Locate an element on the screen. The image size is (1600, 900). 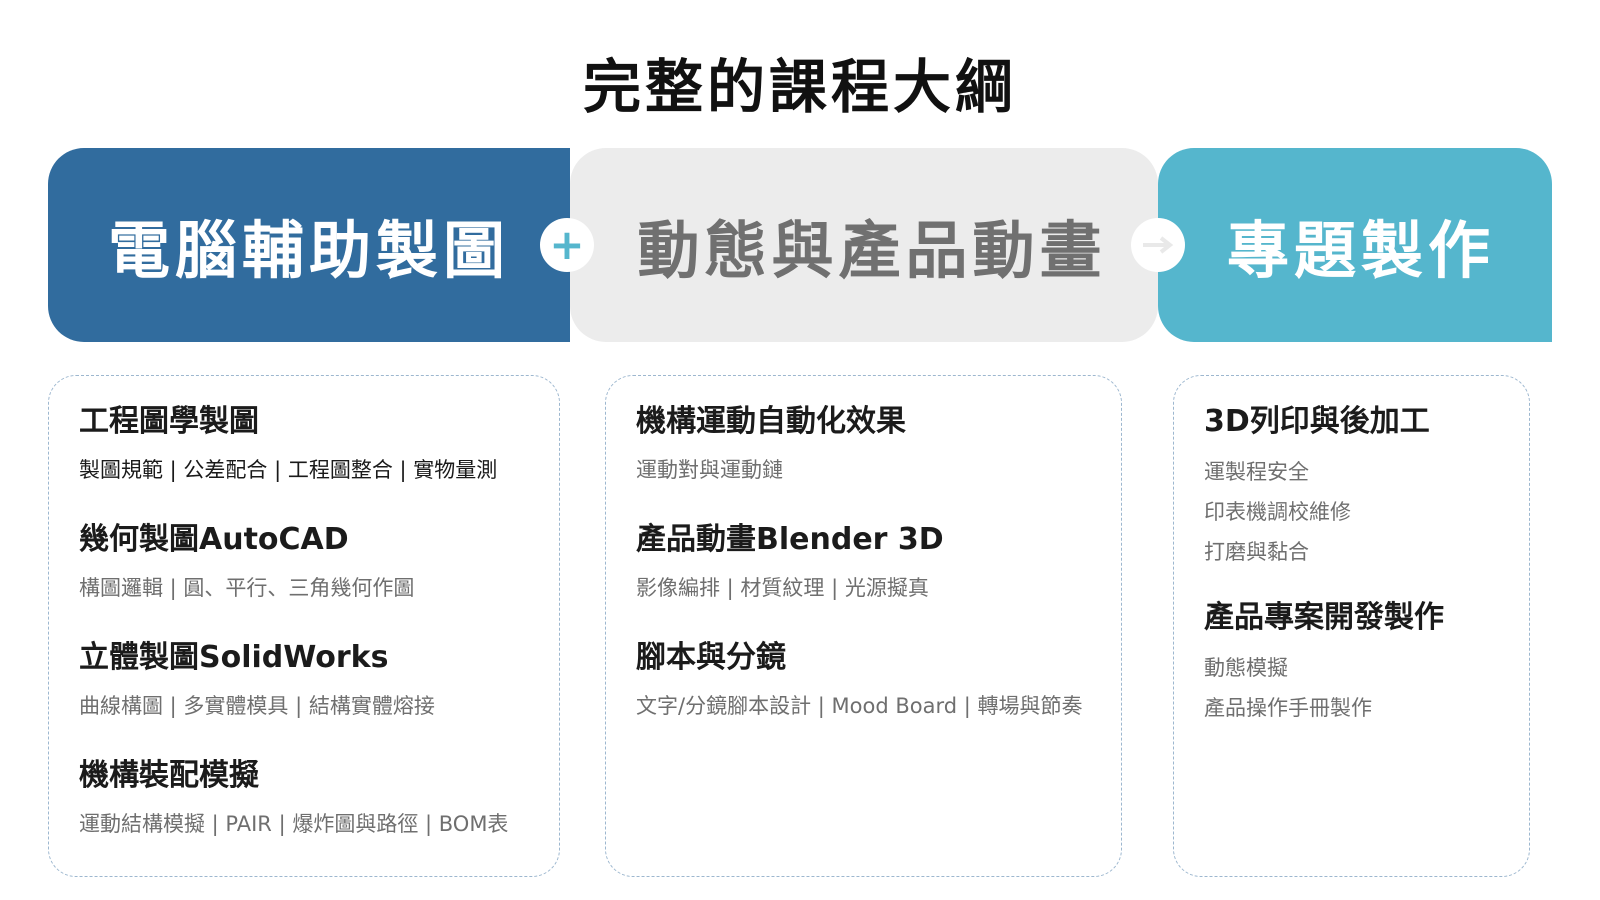
stage-cad-drafting: 電腦輔助製圖 is located at coordinates (309, 245).